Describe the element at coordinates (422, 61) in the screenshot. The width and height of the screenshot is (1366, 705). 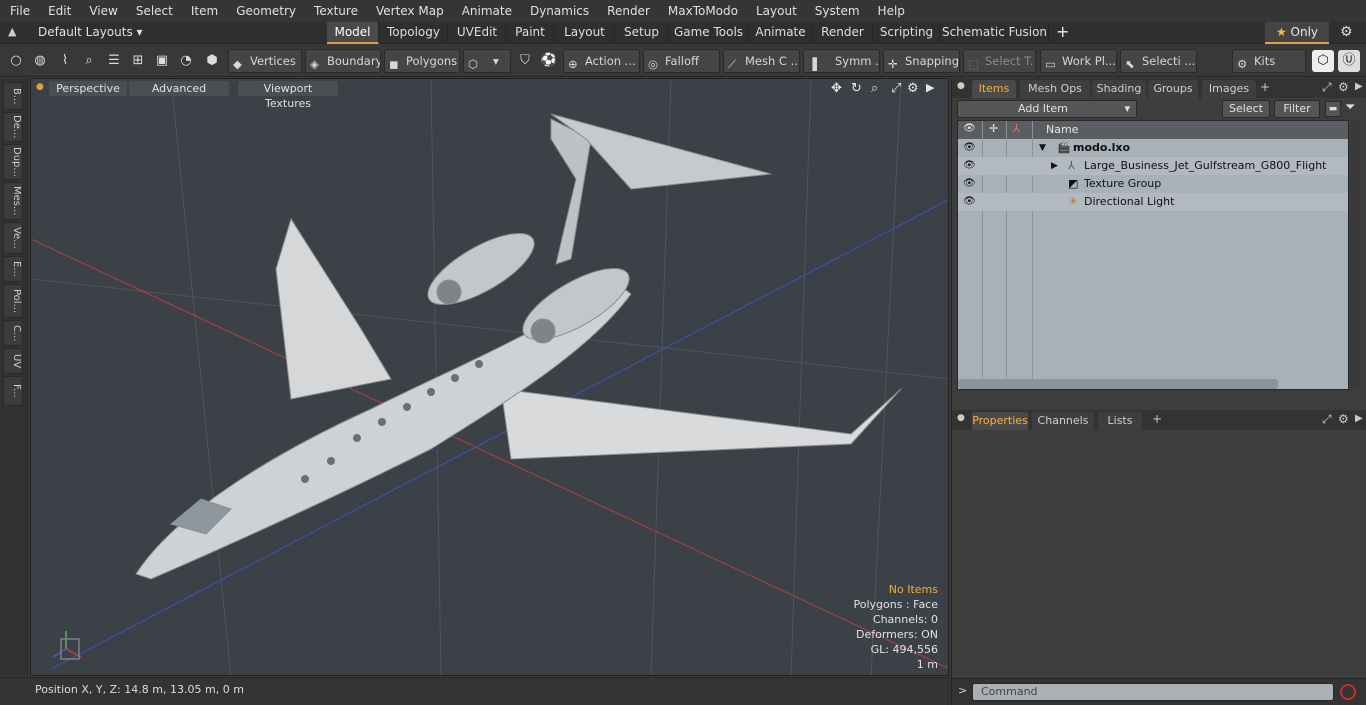
I see `polygons-button: ◼ Polygons` at that location.